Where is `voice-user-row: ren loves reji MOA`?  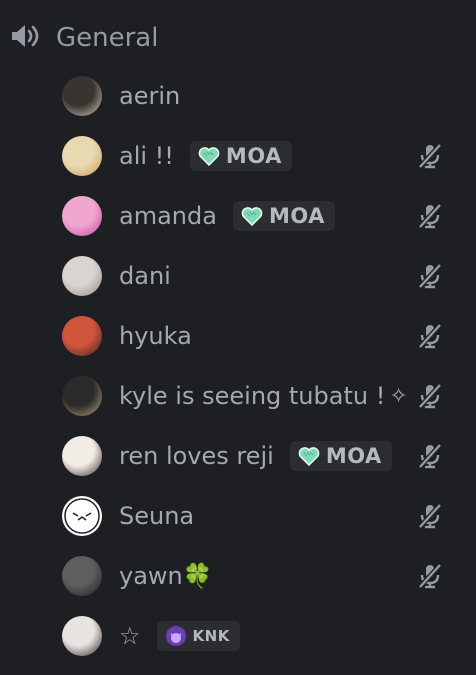 voice-user-row: ren loves reji MOA is located at coordinates (238, 456).